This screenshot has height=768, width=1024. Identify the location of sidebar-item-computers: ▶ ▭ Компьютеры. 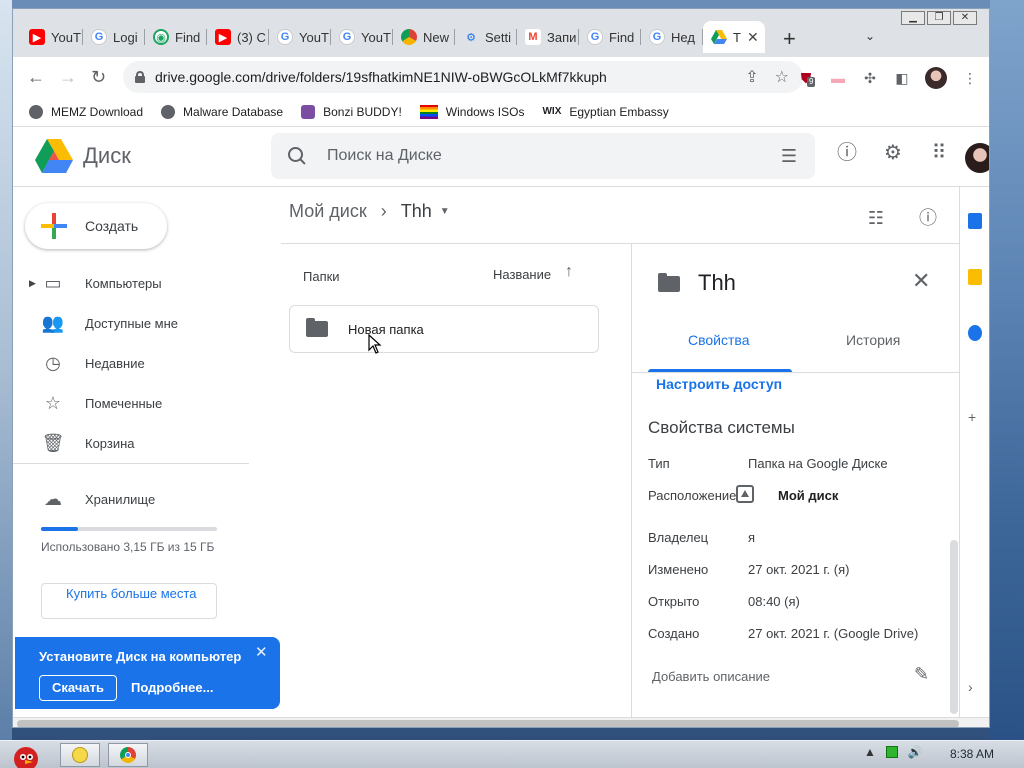
(133, 283).